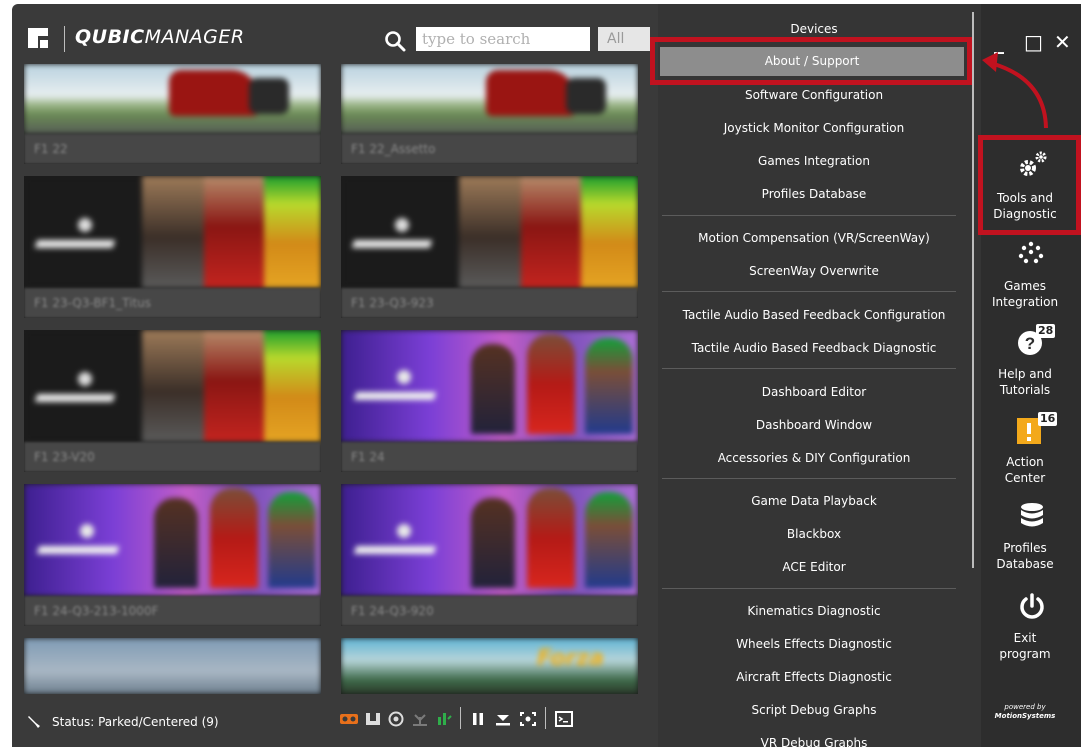 Image resolution: width=1081 pixels, height=750 pixels. What do you see at coordinates (814, 534) in the screenshot?
I see `menu-item-blackbox: Blackbox` at bounding box center [814, 534].